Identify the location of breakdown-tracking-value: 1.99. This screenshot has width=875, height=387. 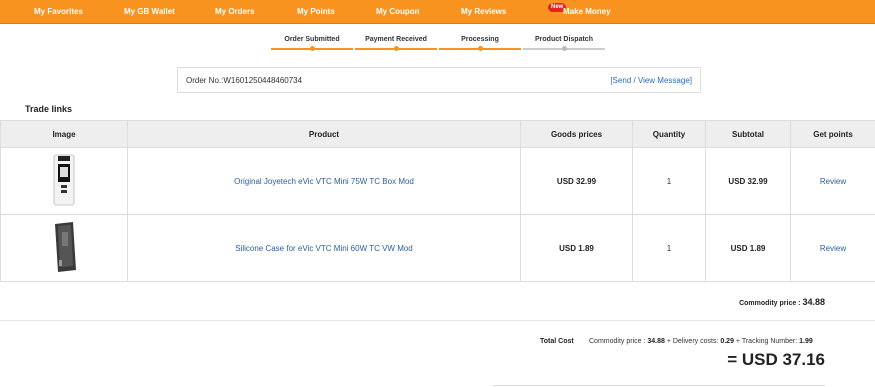
(806, 341).